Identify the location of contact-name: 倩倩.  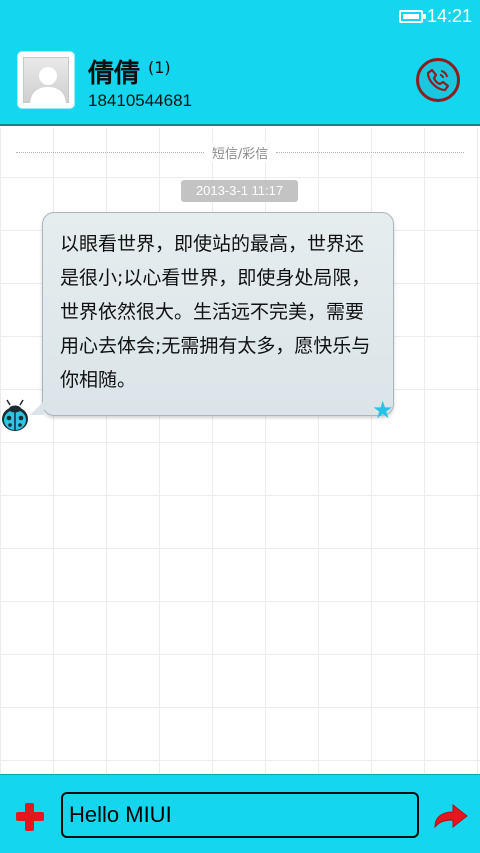
(114, 74).